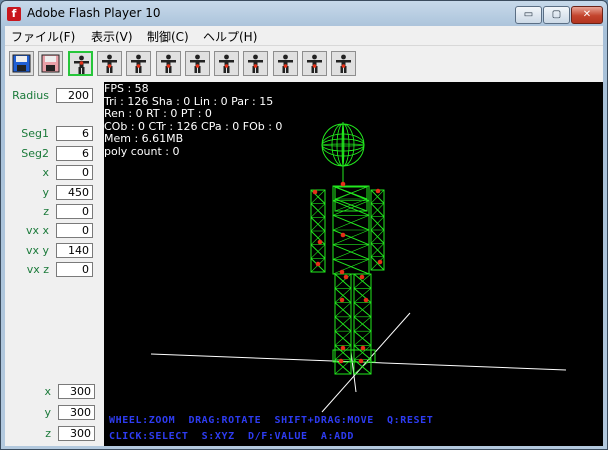 This screenshot has width=608, height=450. What do you see at coordinates (37, 269) in the screenshot?
I see `vx-z-label: vx z` at bounding box center [37, 269].